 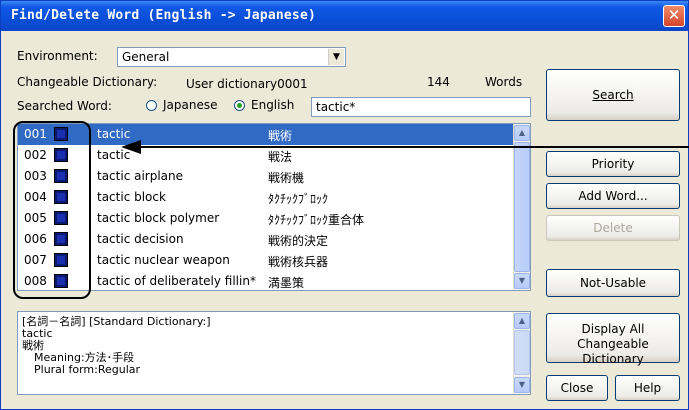 I want to click on details-scrollbar: ▲ ▼, so click(x=521, y=353).